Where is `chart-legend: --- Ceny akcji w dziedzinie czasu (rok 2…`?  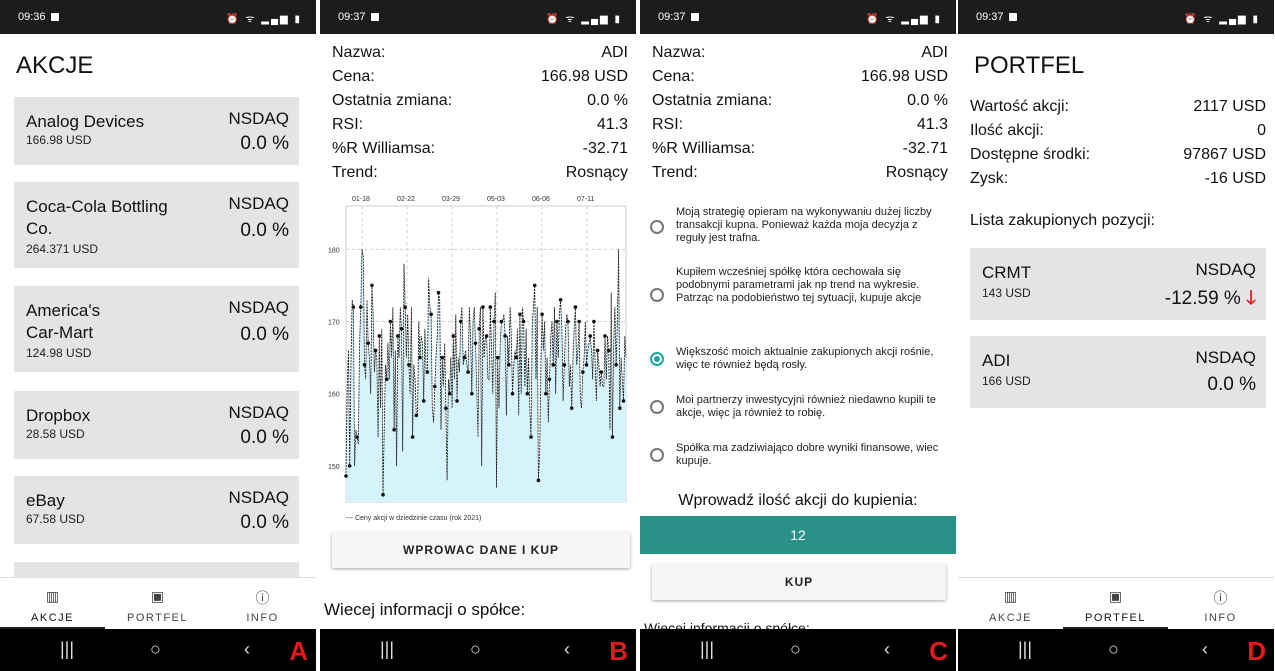
chart-legend: --- Ceny akcji w dziedzinie czasu (rok 2… is located at coordinates (413, 518).